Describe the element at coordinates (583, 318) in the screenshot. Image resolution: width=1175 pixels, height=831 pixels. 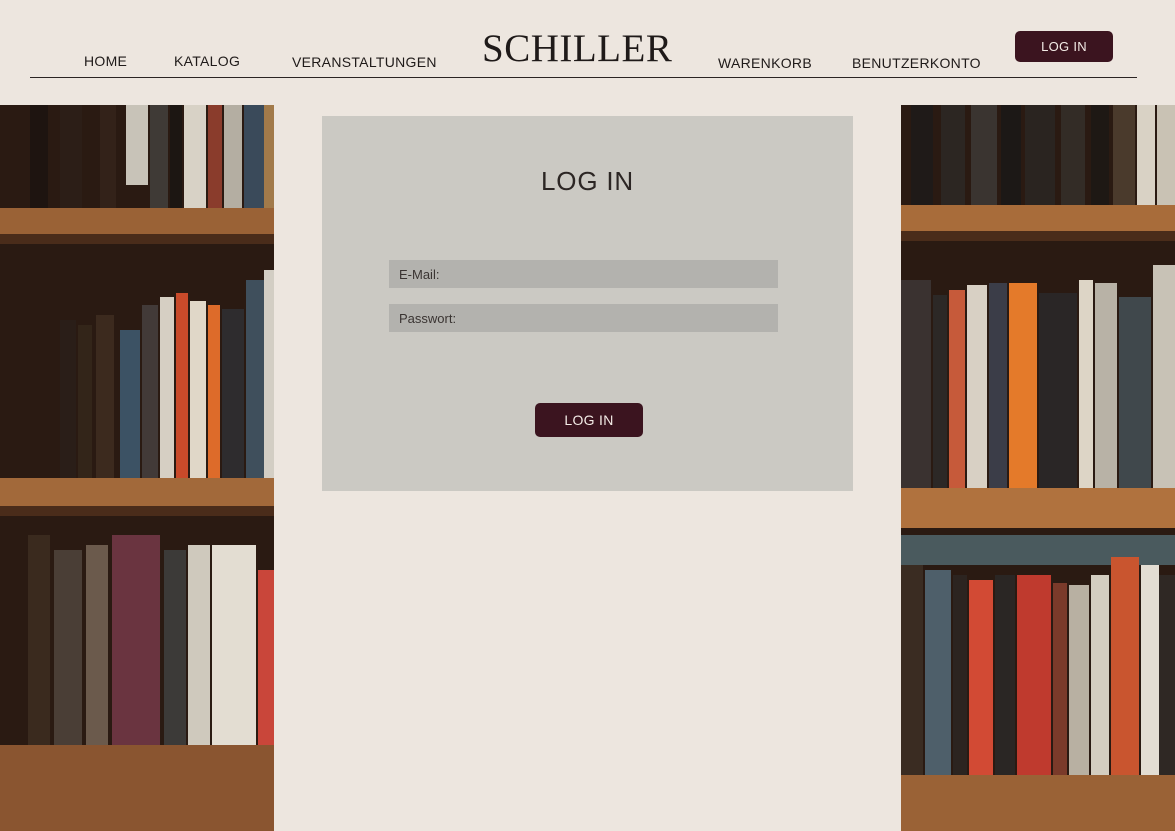
I see `password-field` at that location.